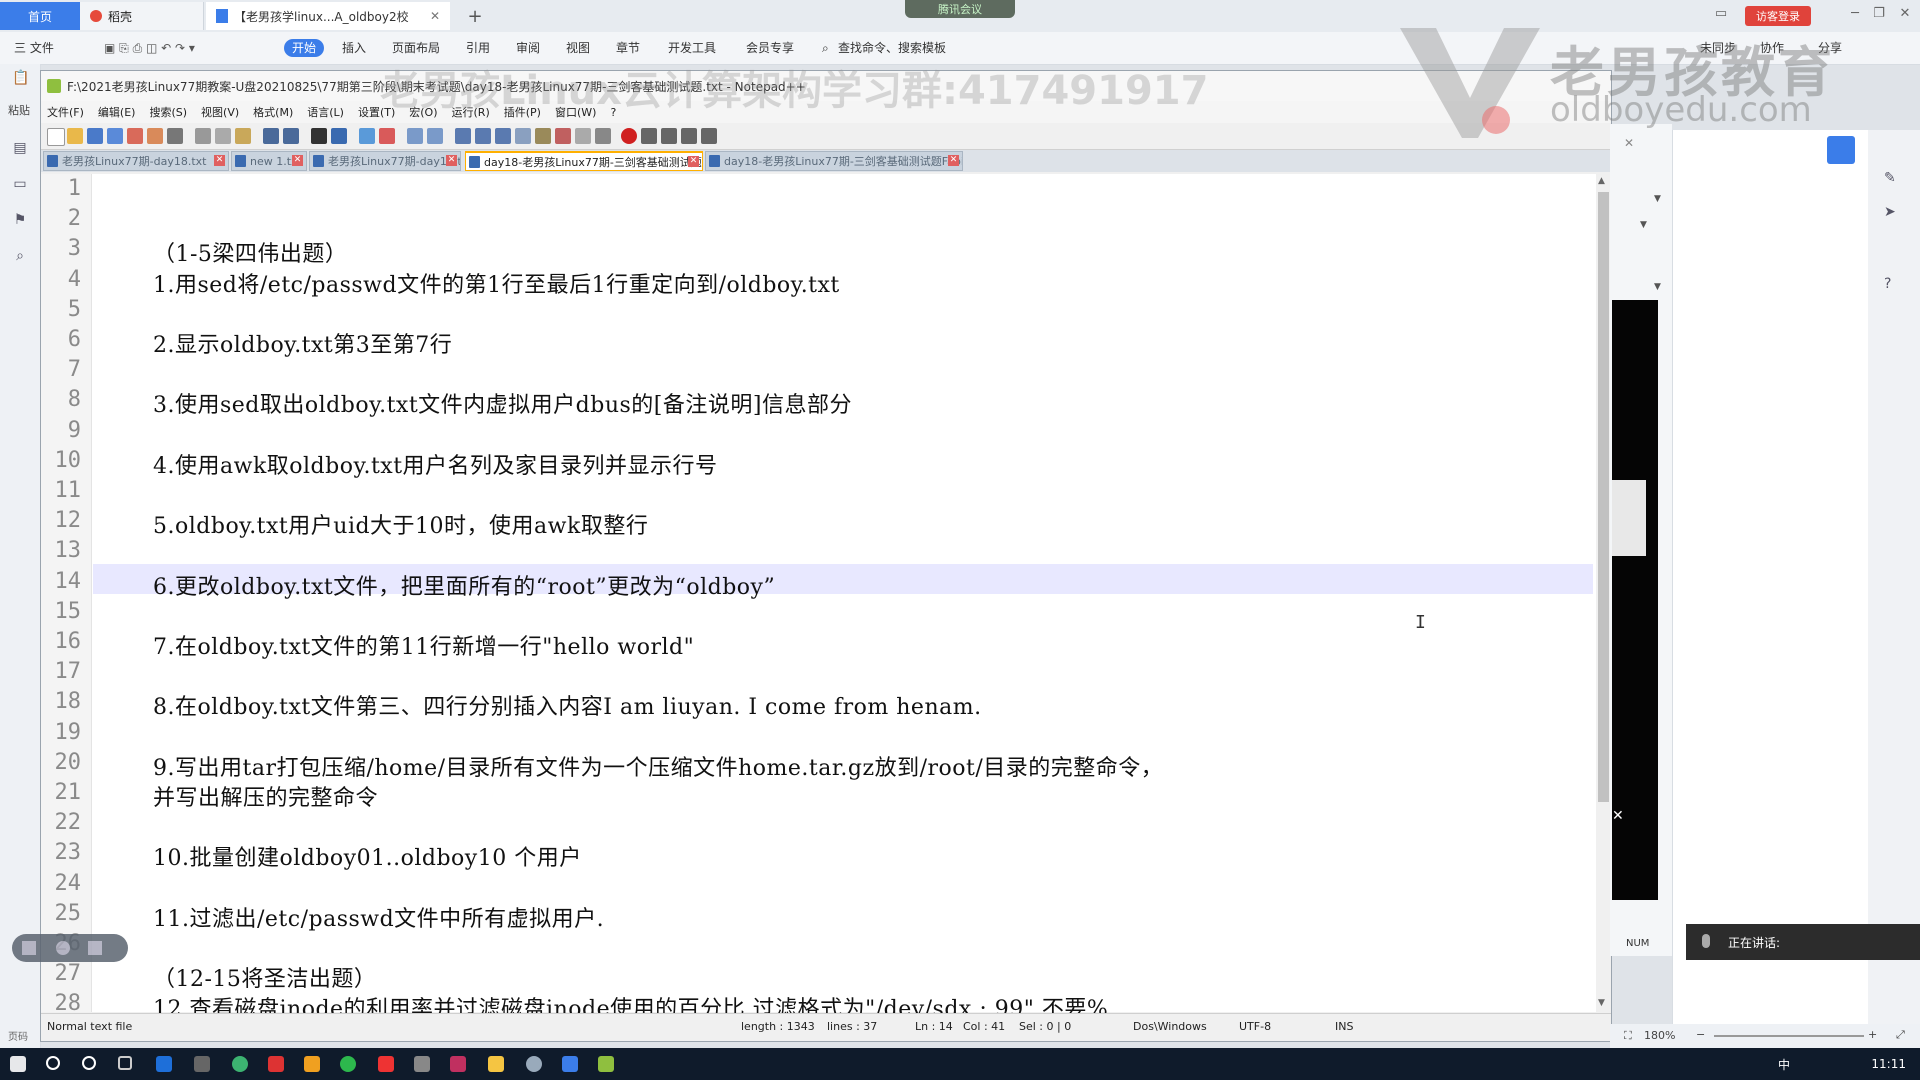  What do you see at coordinates (1900, 1035) in the screenshot?
I see `fullscreen-icon: ⤢` at bounding box center [1900, 1035].